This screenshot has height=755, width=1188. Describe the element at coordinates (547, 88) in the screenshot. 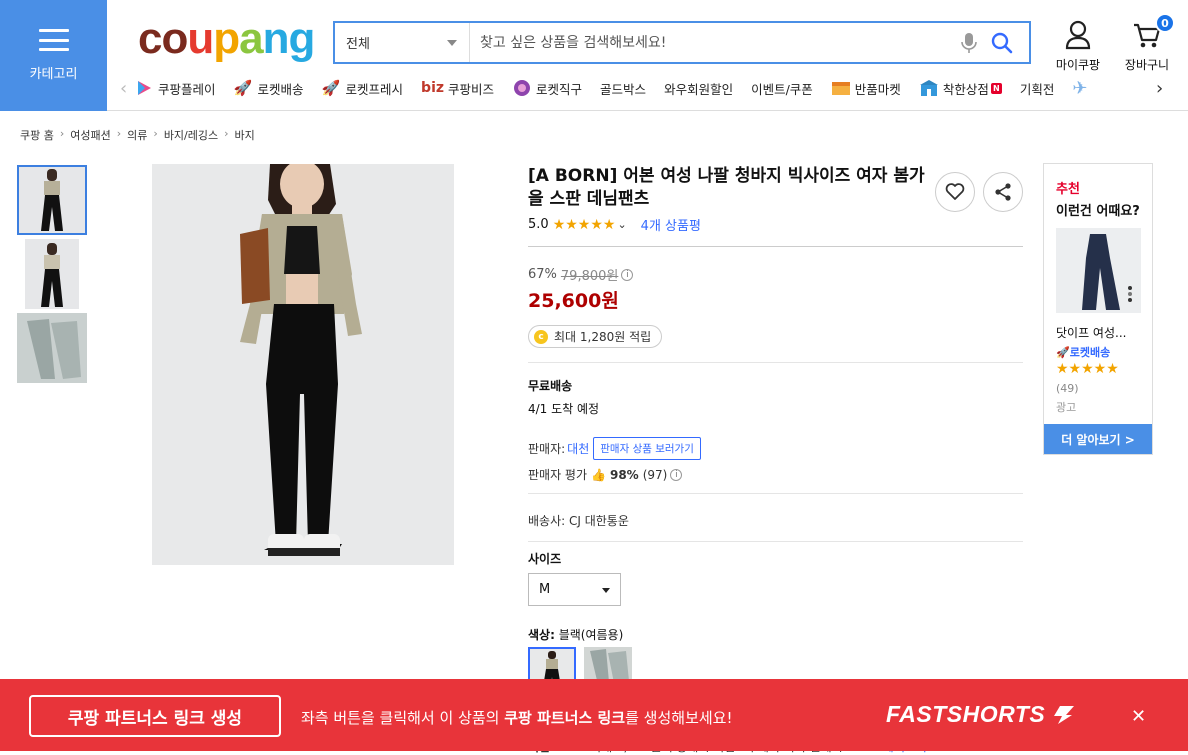

I see `nav-rocket-direct: 로켓직구` at that location.